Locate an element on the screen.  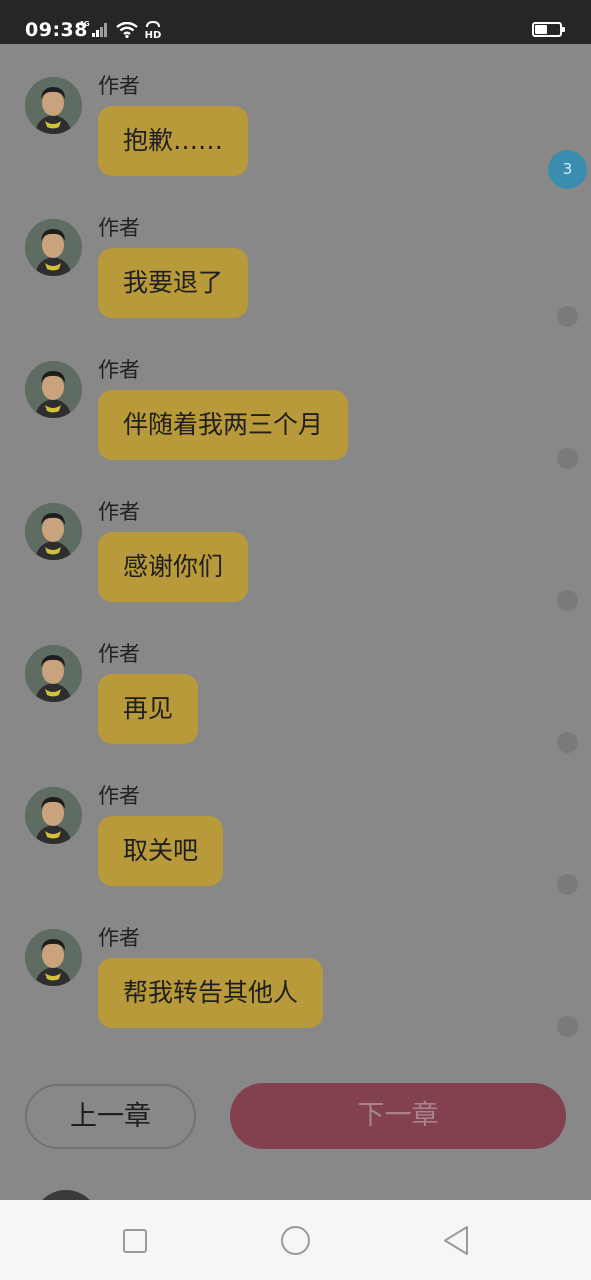
chapter-nav: 上一章 下一章 is located at coordinates (295, 1116).